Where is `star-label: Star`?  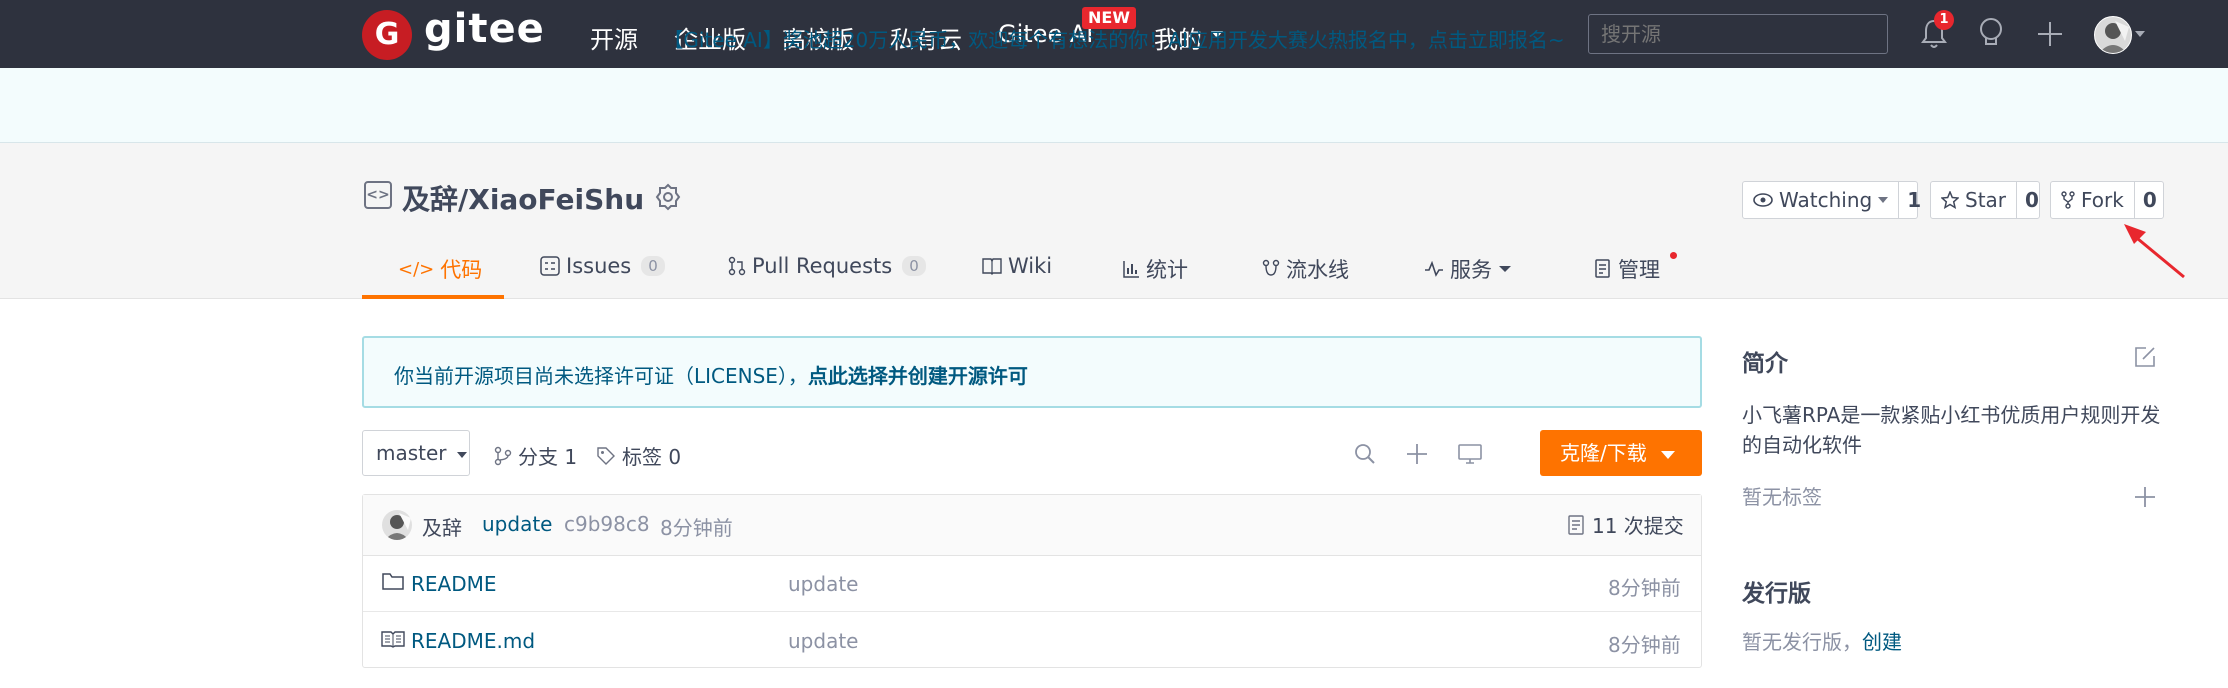
star-label: Star is located at coordinates (1986, 200).